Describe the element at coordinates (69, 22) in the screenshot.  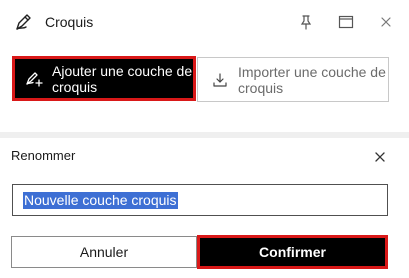
I see `panel-title: Croquis` at that location.